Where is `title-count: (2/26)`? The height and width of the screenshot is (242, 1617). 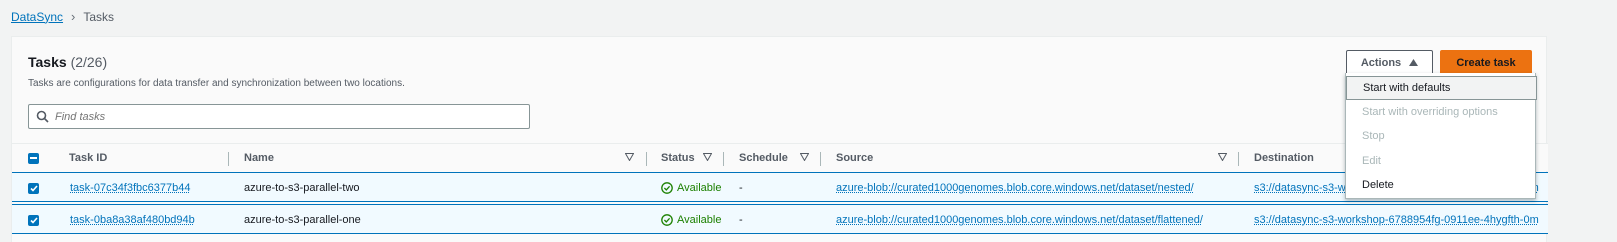
title-count: (2/26) is located at coordinates (89, 62).